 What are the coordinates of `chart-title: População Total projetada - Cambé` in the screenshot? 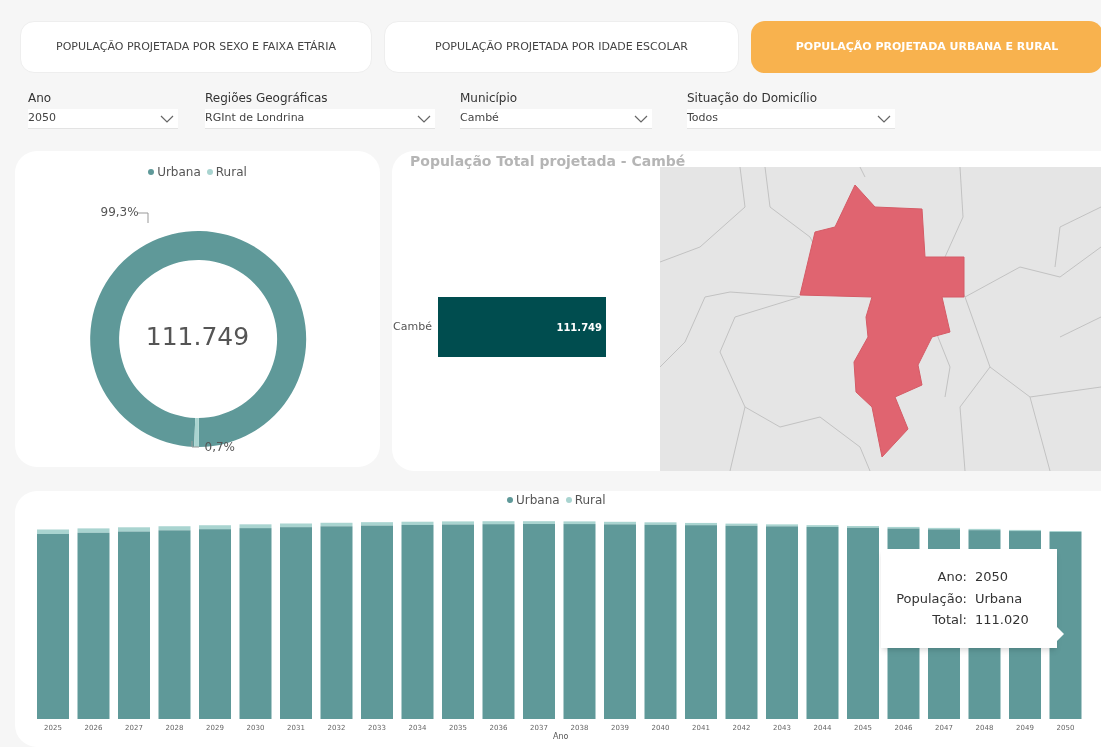 It's located at (548, 161).